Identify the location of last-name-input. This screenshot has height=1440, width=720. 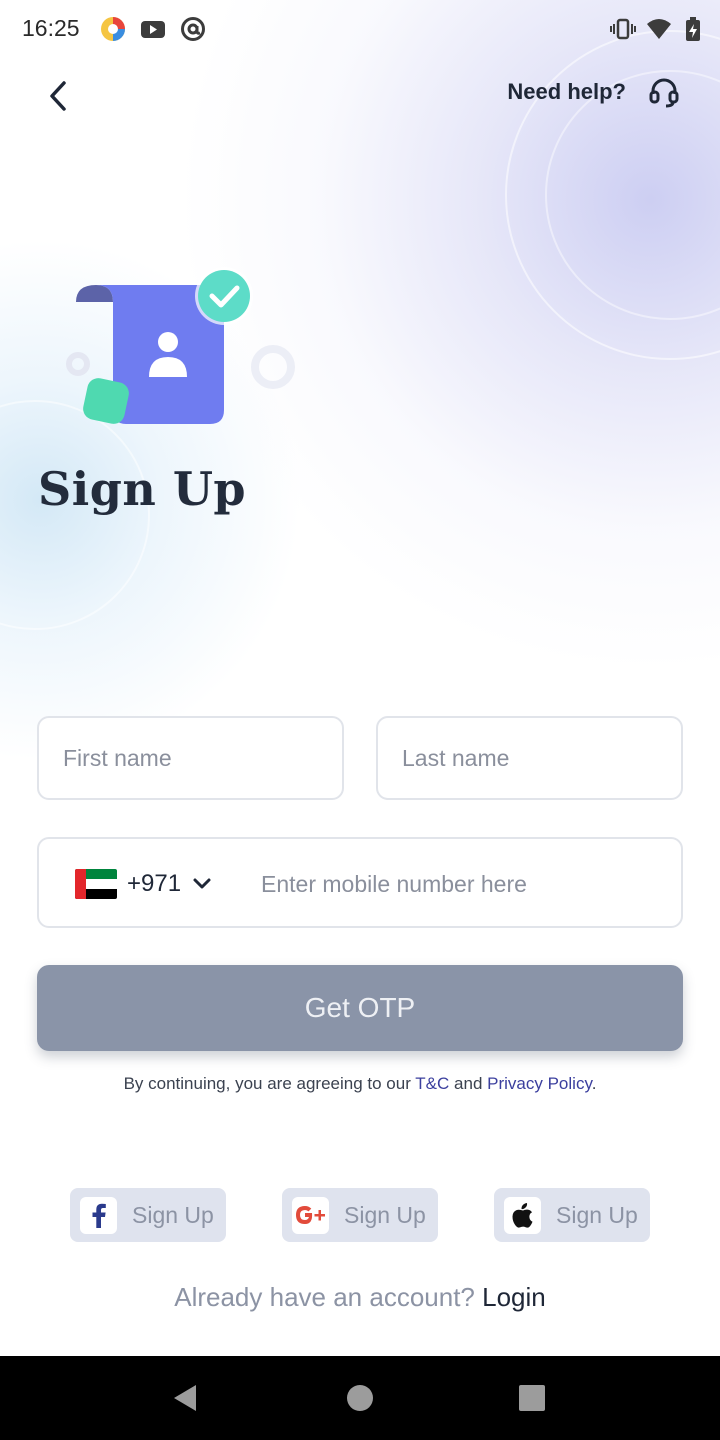
(529, 758).